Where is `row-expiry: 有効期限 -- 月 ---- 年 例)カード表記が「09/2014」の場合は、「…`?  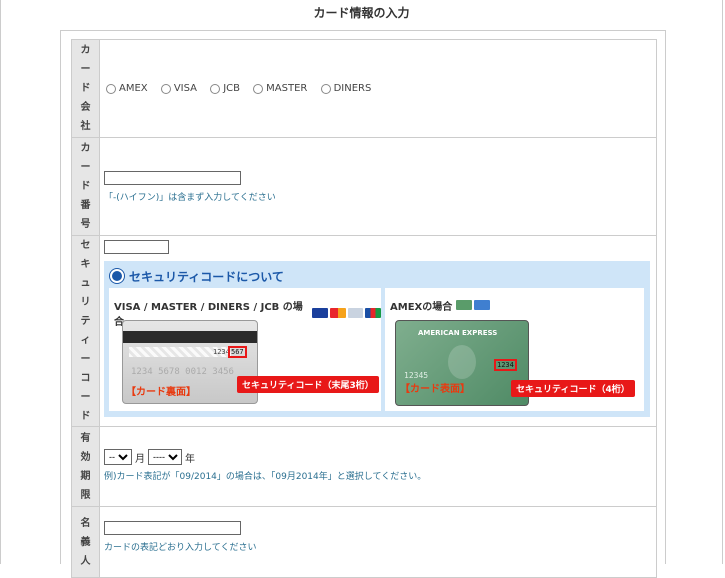 row-expiry: 有効期限 -- 月 ---- 年 例)カード表記が「09/2014」の場合は、「… is located at coordinates (364, 466).